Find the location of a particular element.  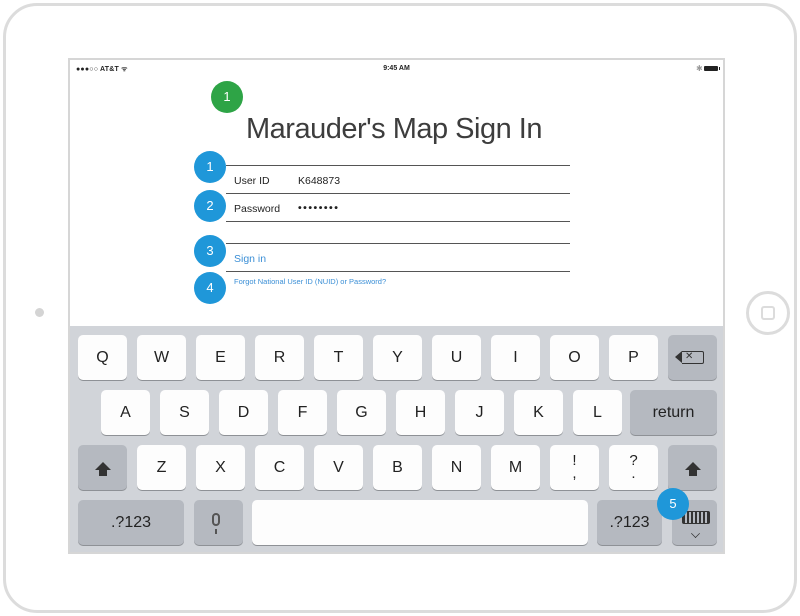

numbers-key-right: .?123 is located at coordinates (629, 522).